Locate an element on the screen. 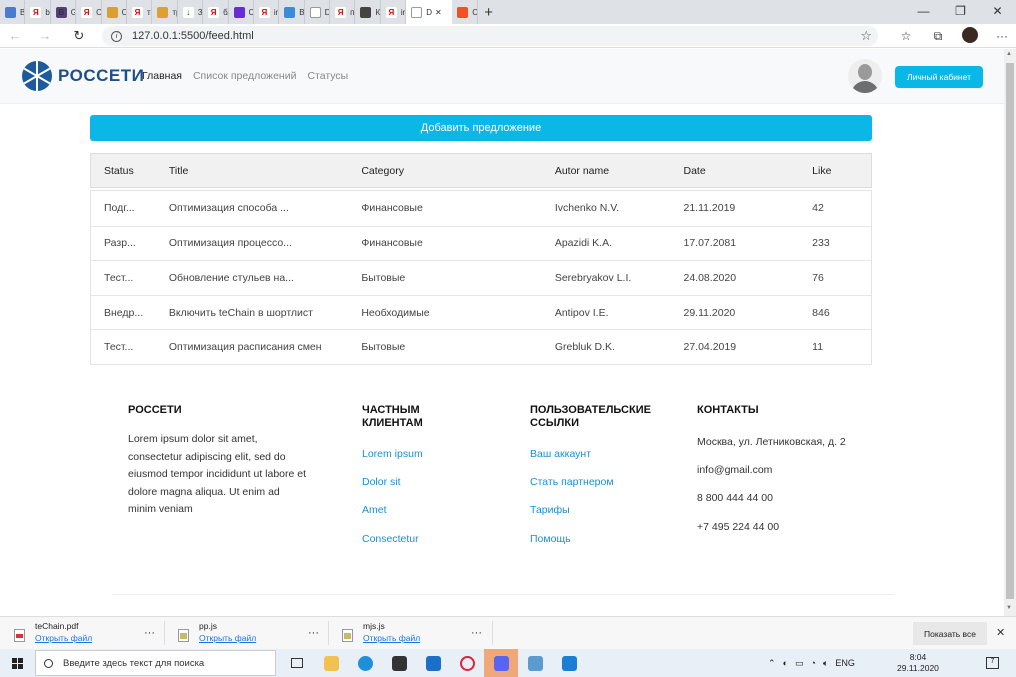 This screenshot has height=677, width=1016. edge-icon is located at coordinates (365, 663).